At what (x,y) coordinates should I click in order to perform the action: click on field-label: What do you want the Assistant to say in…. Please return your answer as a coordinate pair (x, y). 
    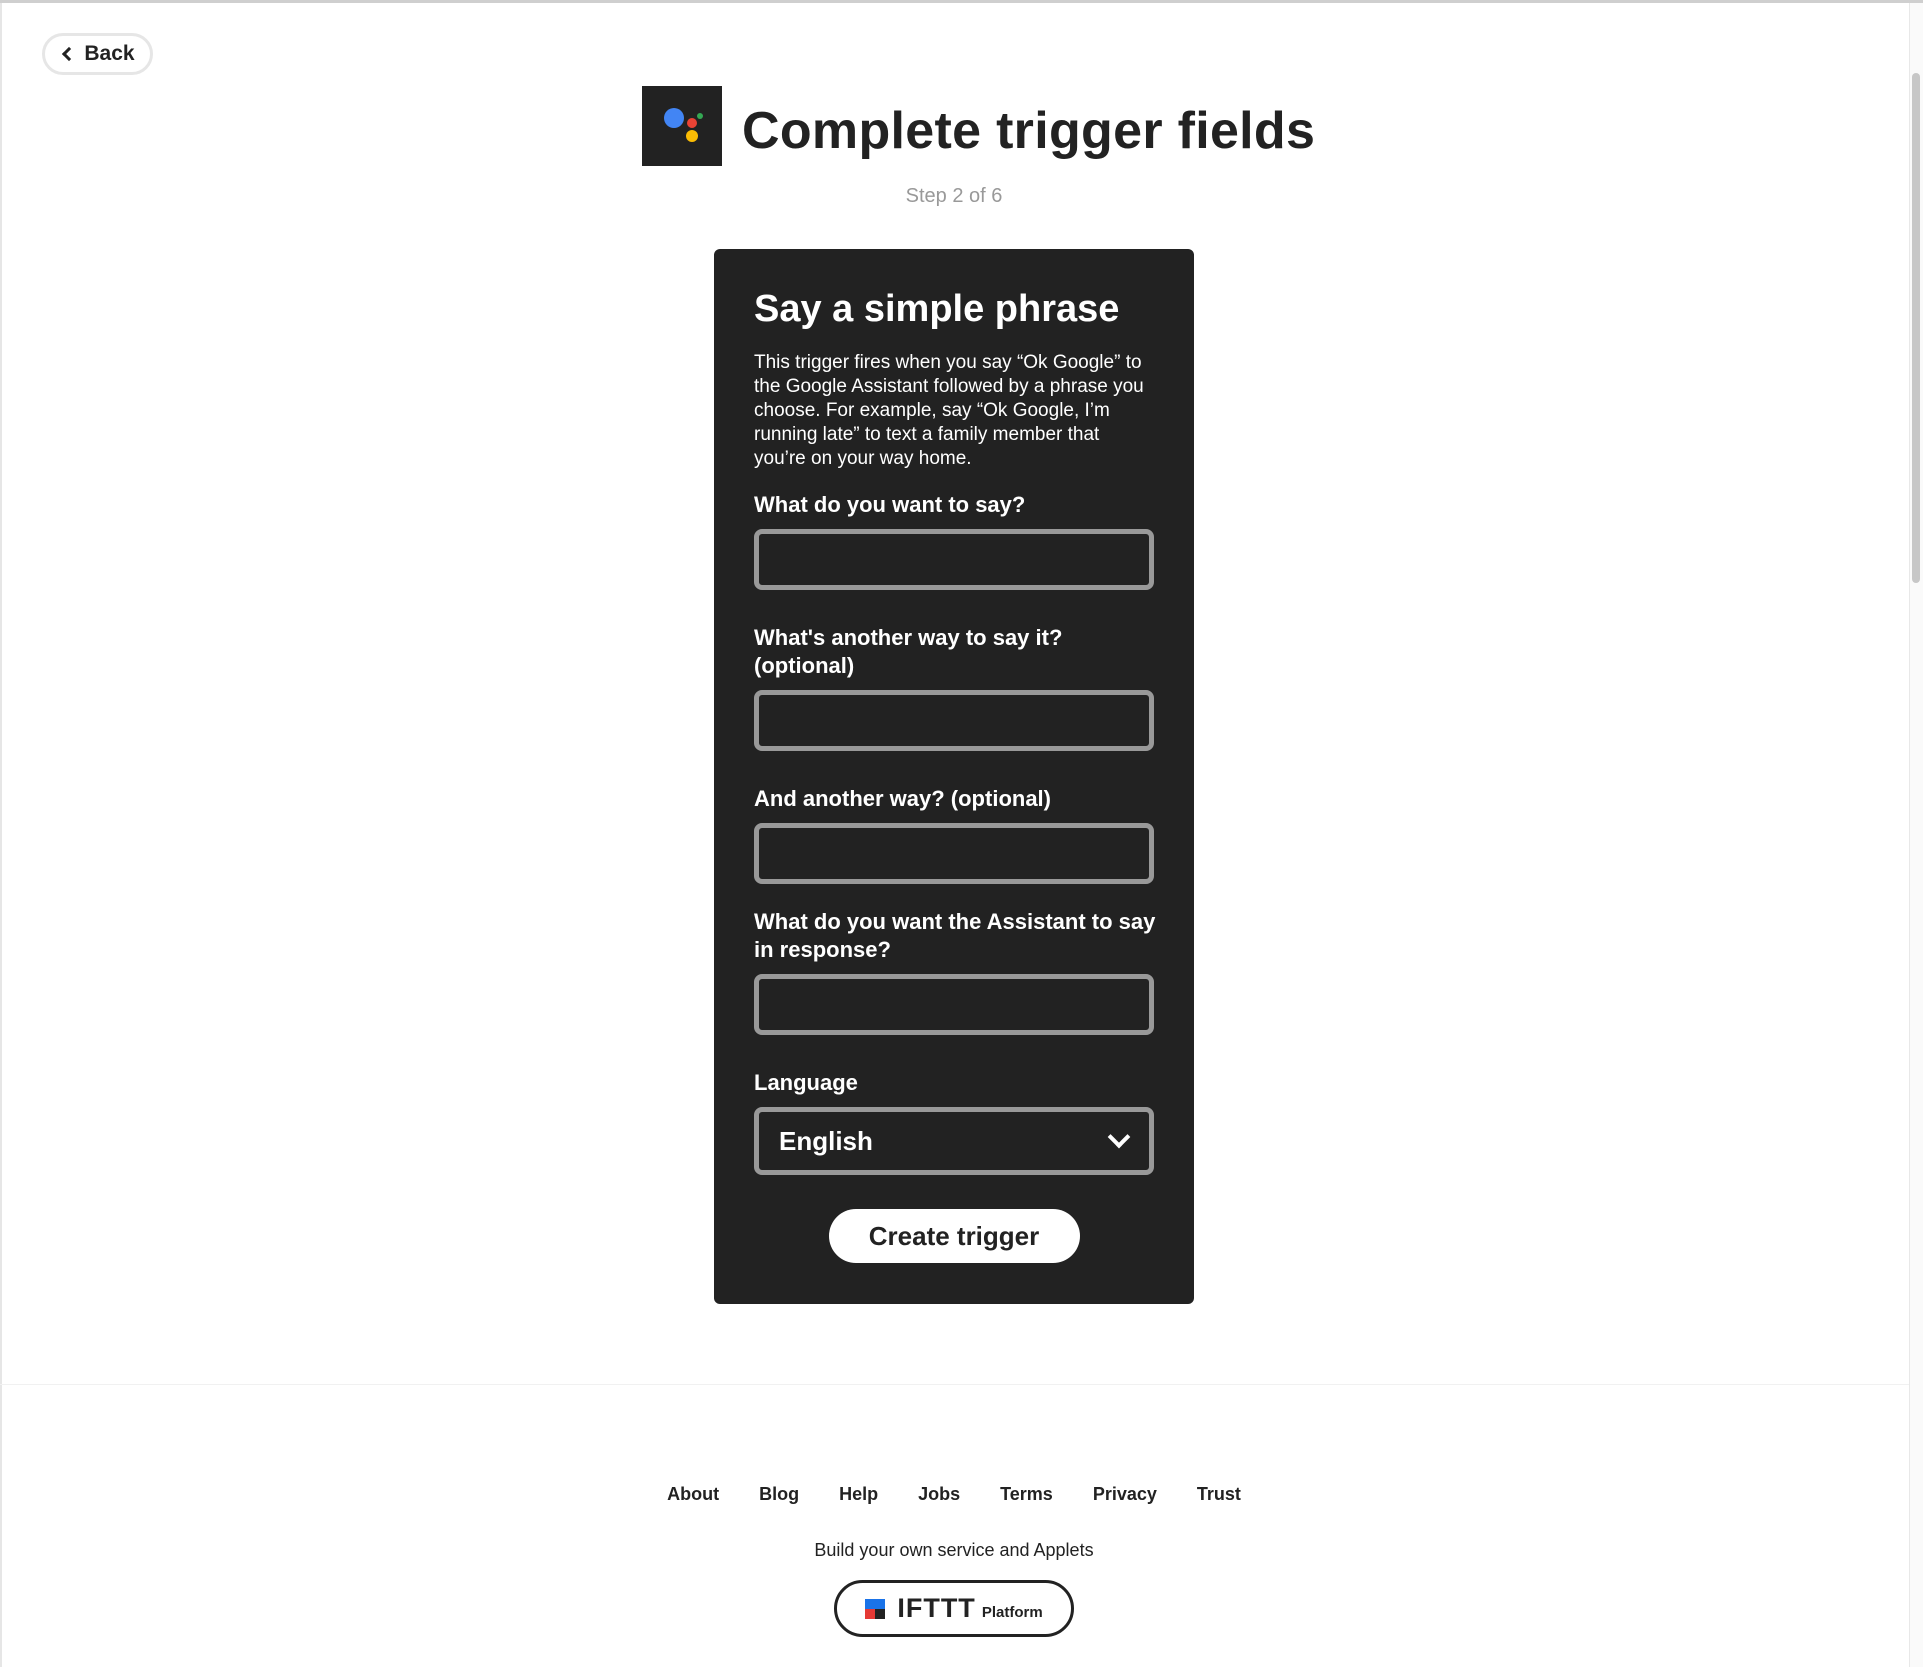
    Looking at the image, I should click on (955, 935).